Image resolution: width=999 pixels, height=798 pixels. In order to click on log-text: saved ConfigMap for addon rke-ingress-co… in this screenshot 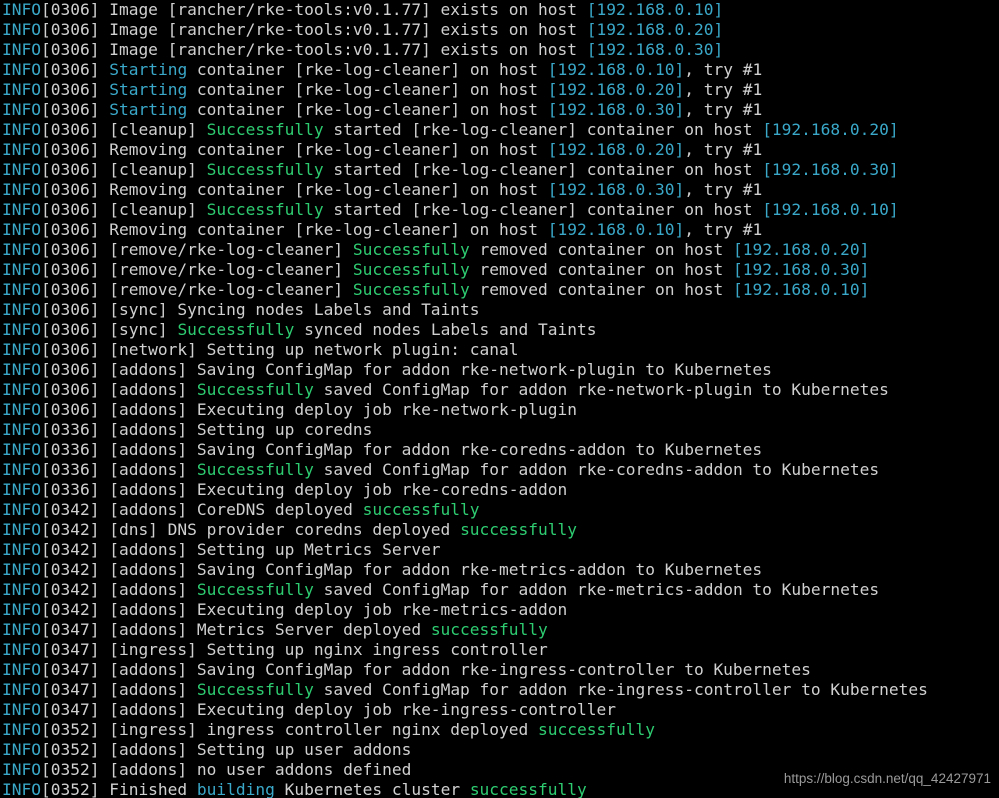, I will do `click(620, 689)`.